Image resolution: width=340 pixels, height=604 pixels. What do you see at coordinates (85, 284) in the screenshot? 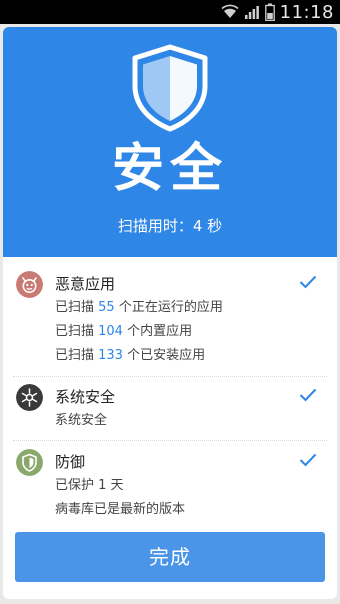
I see `section-title: 恶意应用` at bounding box center [85, 284].